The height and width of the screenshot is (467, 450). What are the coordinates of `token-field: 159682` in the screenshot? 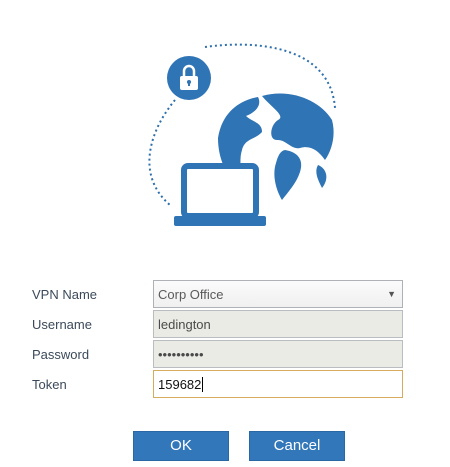 It's located at (278, 384).